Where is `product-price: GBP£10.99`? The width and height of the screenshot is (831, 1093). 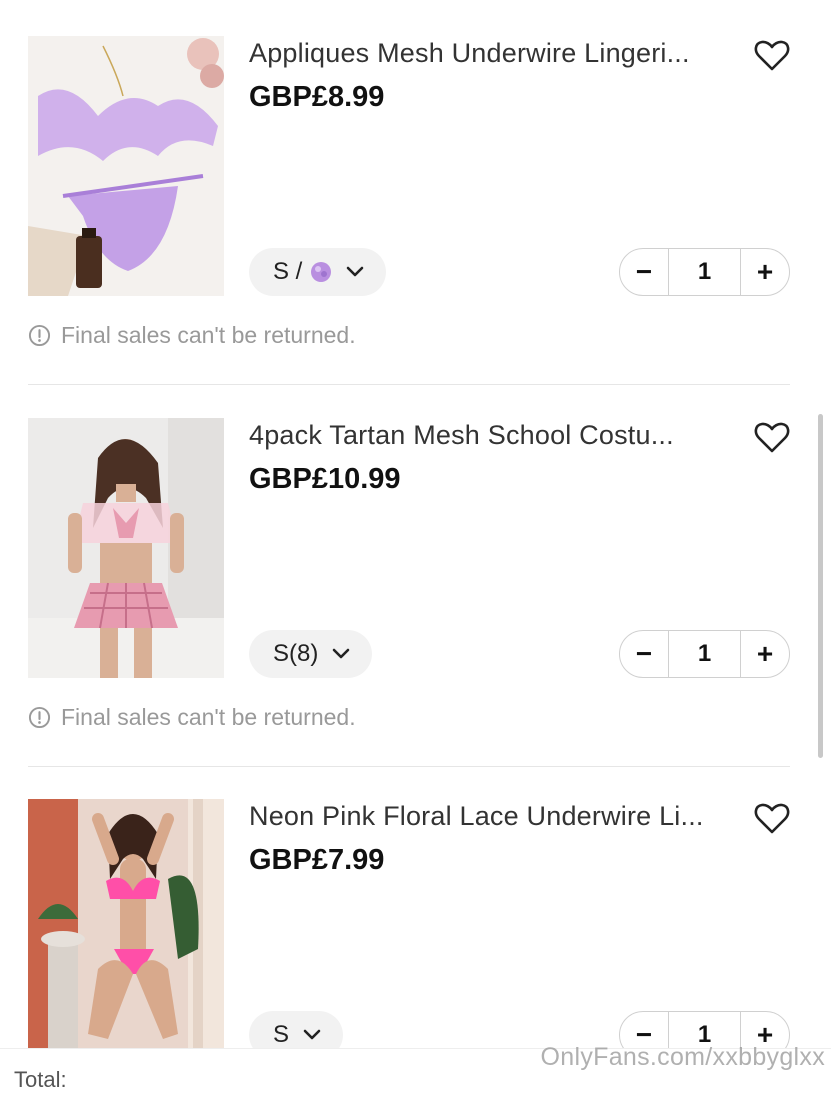
product-price: GBP£10.99 is located at coordinates (325, 479).